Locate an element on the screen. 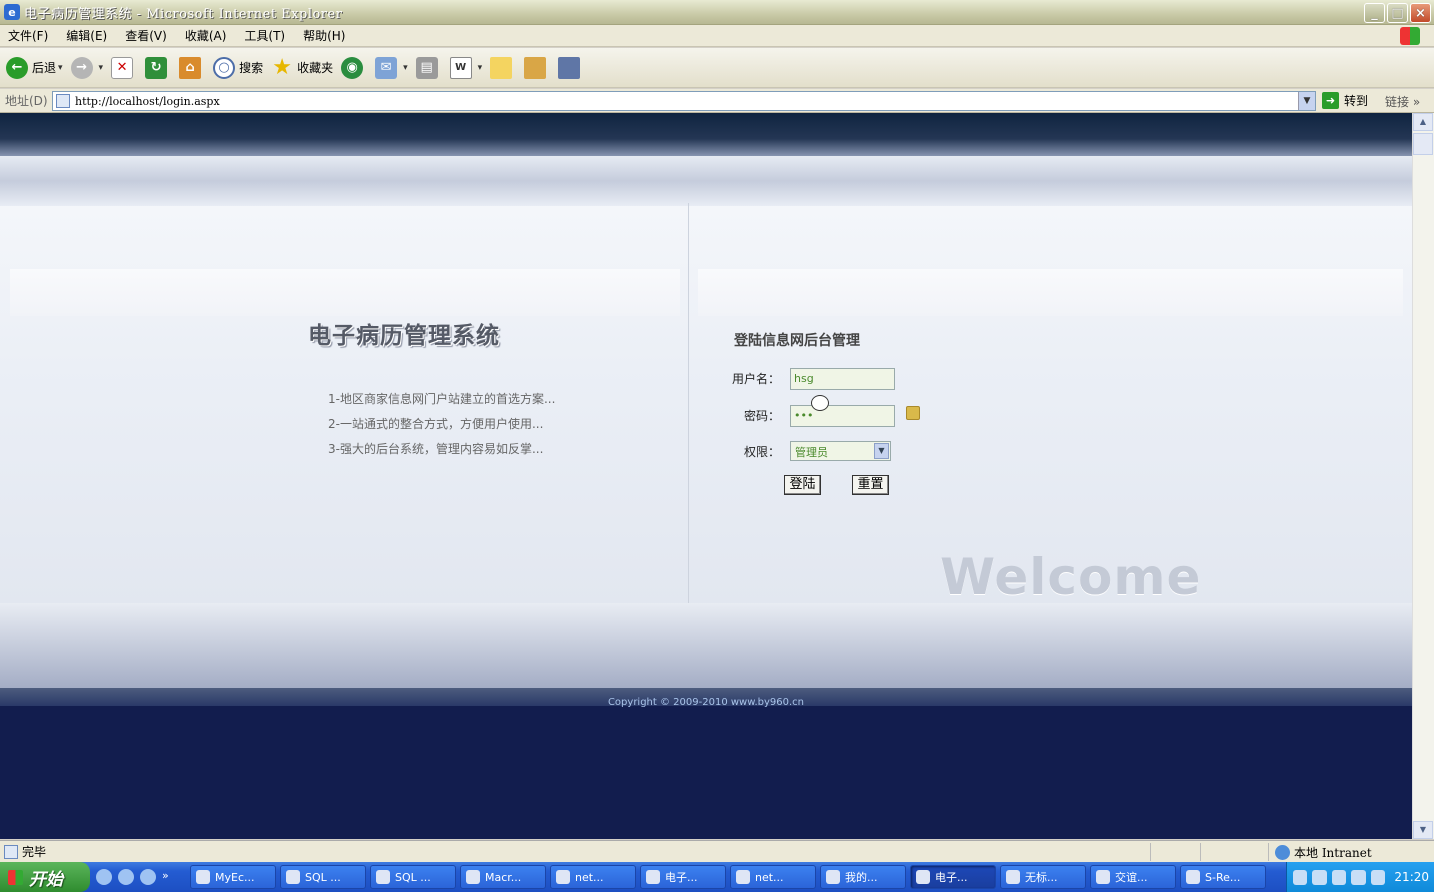 Image resolution: width=1434 pixels, height=892 pixels. maximize-button: □ is located at coordinates (1397, 13).